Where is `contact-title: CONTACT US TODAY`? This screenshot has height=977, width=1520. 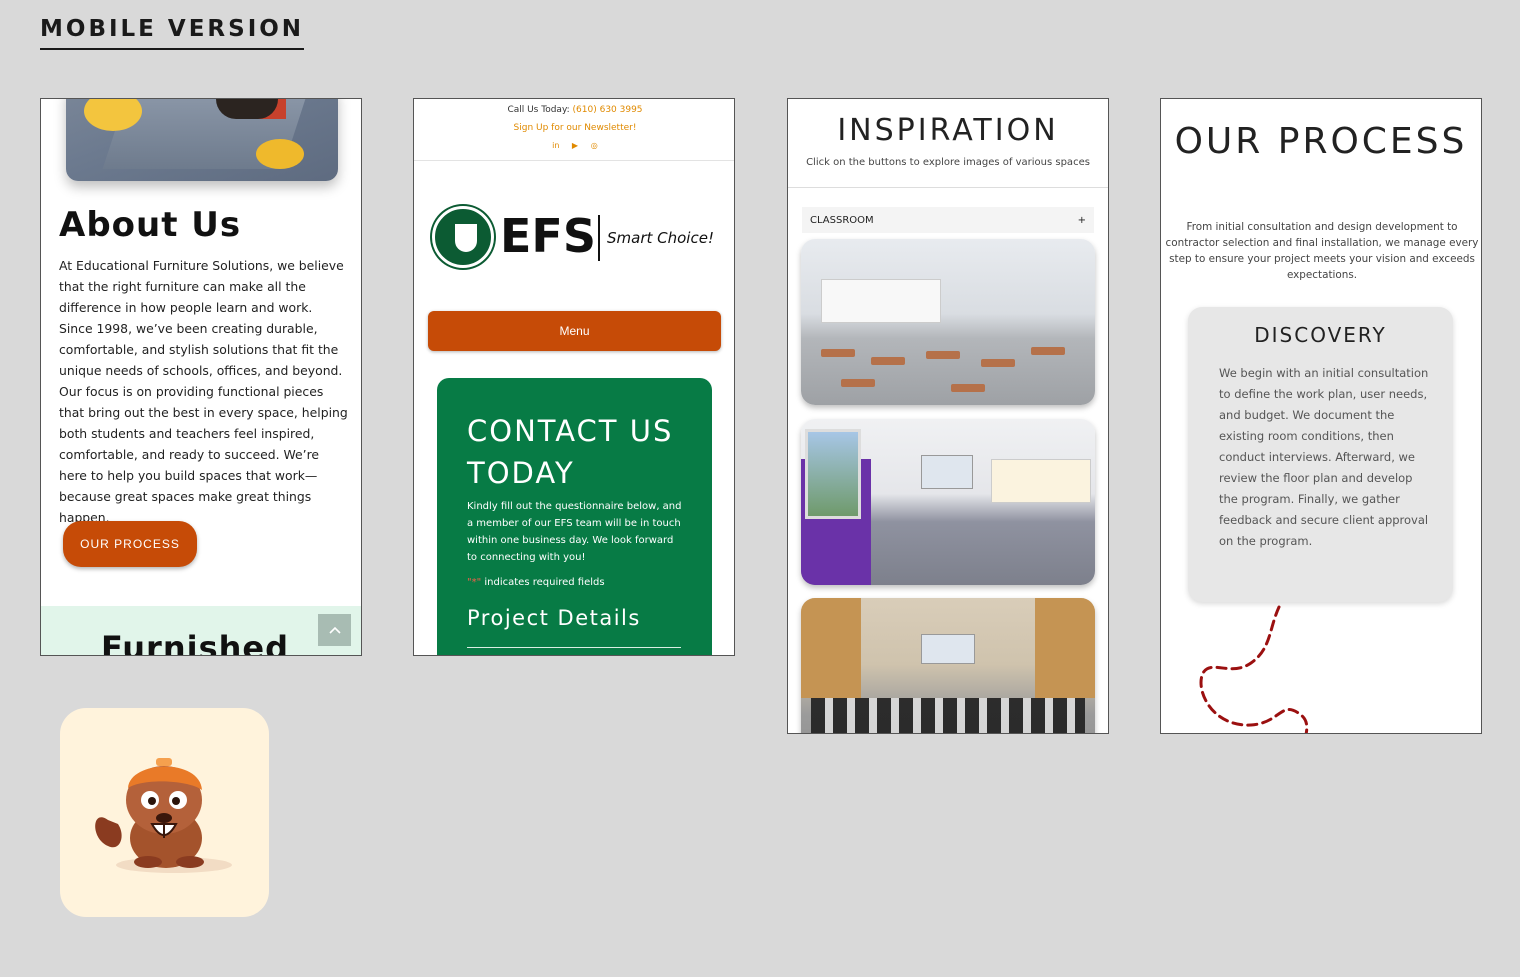 contact-title: CONTACT US TODAY is located at coordinates (570, 452).